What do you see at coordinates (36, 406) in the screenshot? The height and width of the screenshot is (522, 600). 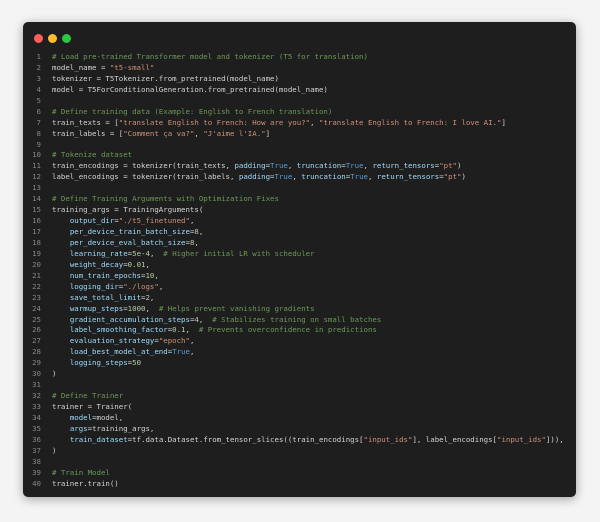 I see `line-number: 33` at bounding box center [36, 406].